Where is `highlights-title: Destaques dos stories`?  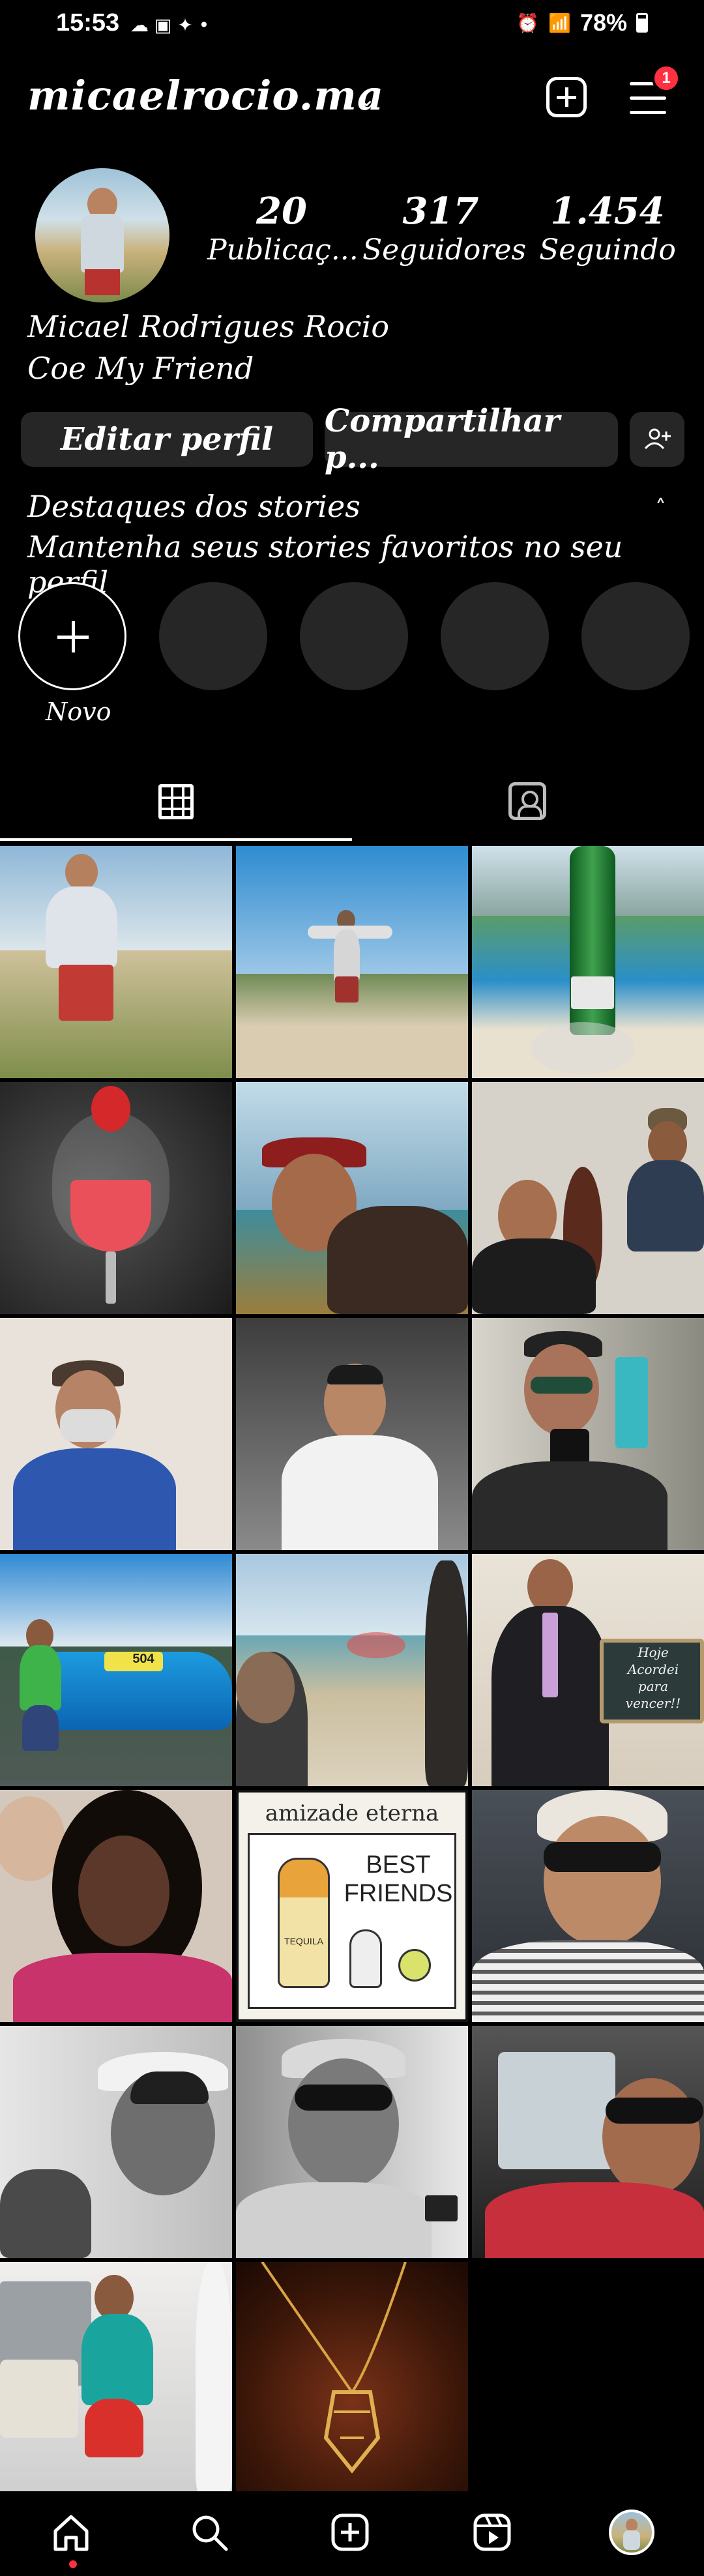 highlights-title: Destaques dos stories is located at coordinates (194, 507).